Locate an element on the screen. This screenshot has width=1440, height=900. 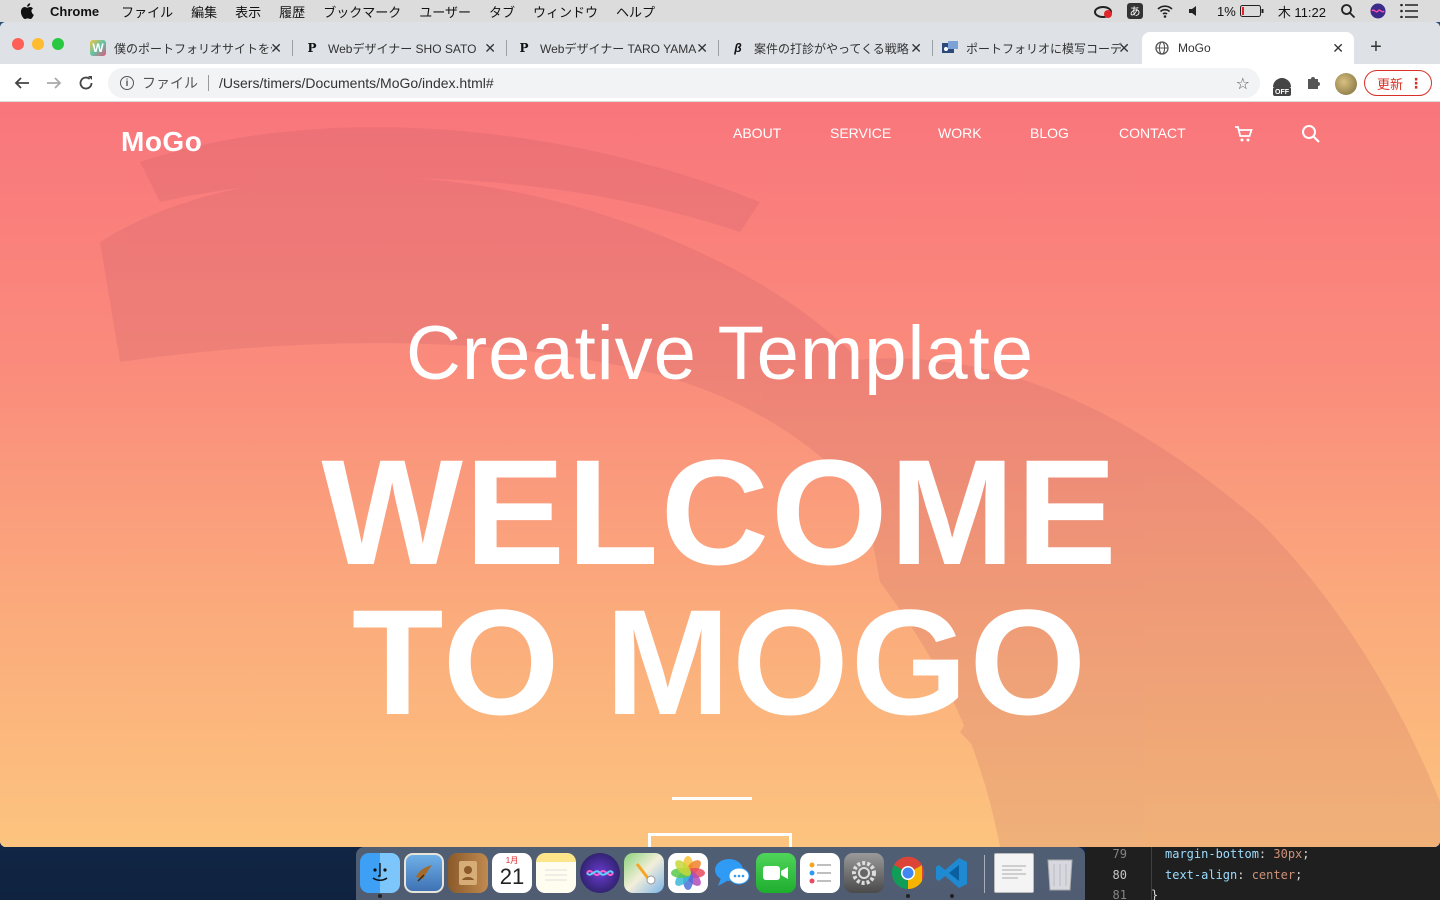
nav-blog: BLOG is located at coordinates (1049, 133).